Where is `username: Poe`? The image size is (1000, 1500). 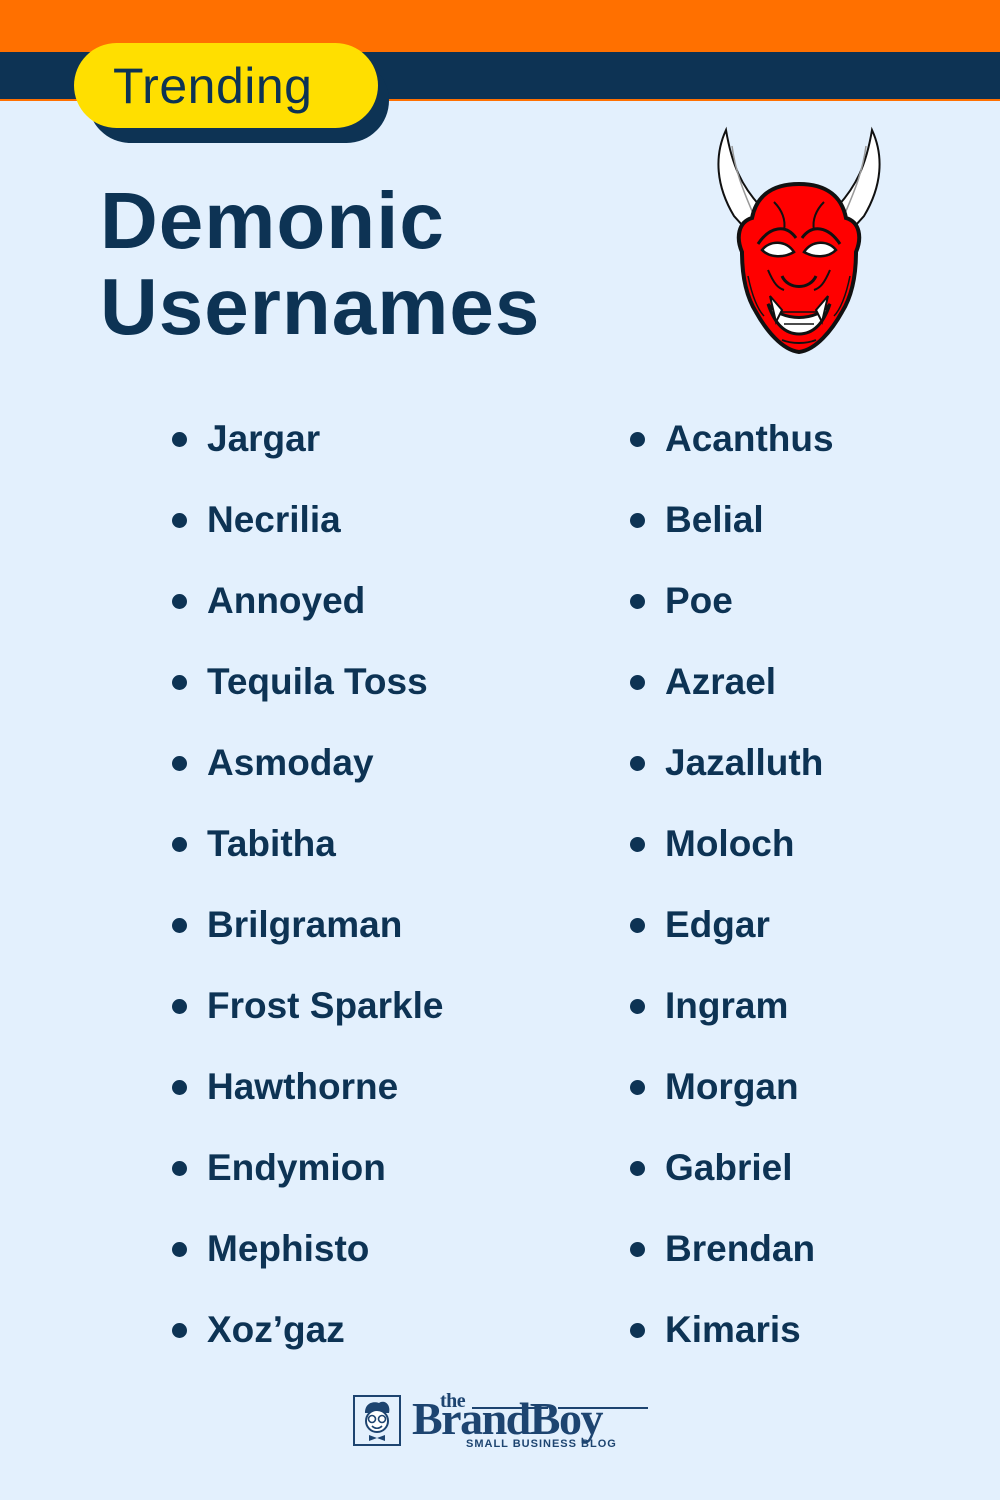 username: Poe is located at coordinates (699, 600).